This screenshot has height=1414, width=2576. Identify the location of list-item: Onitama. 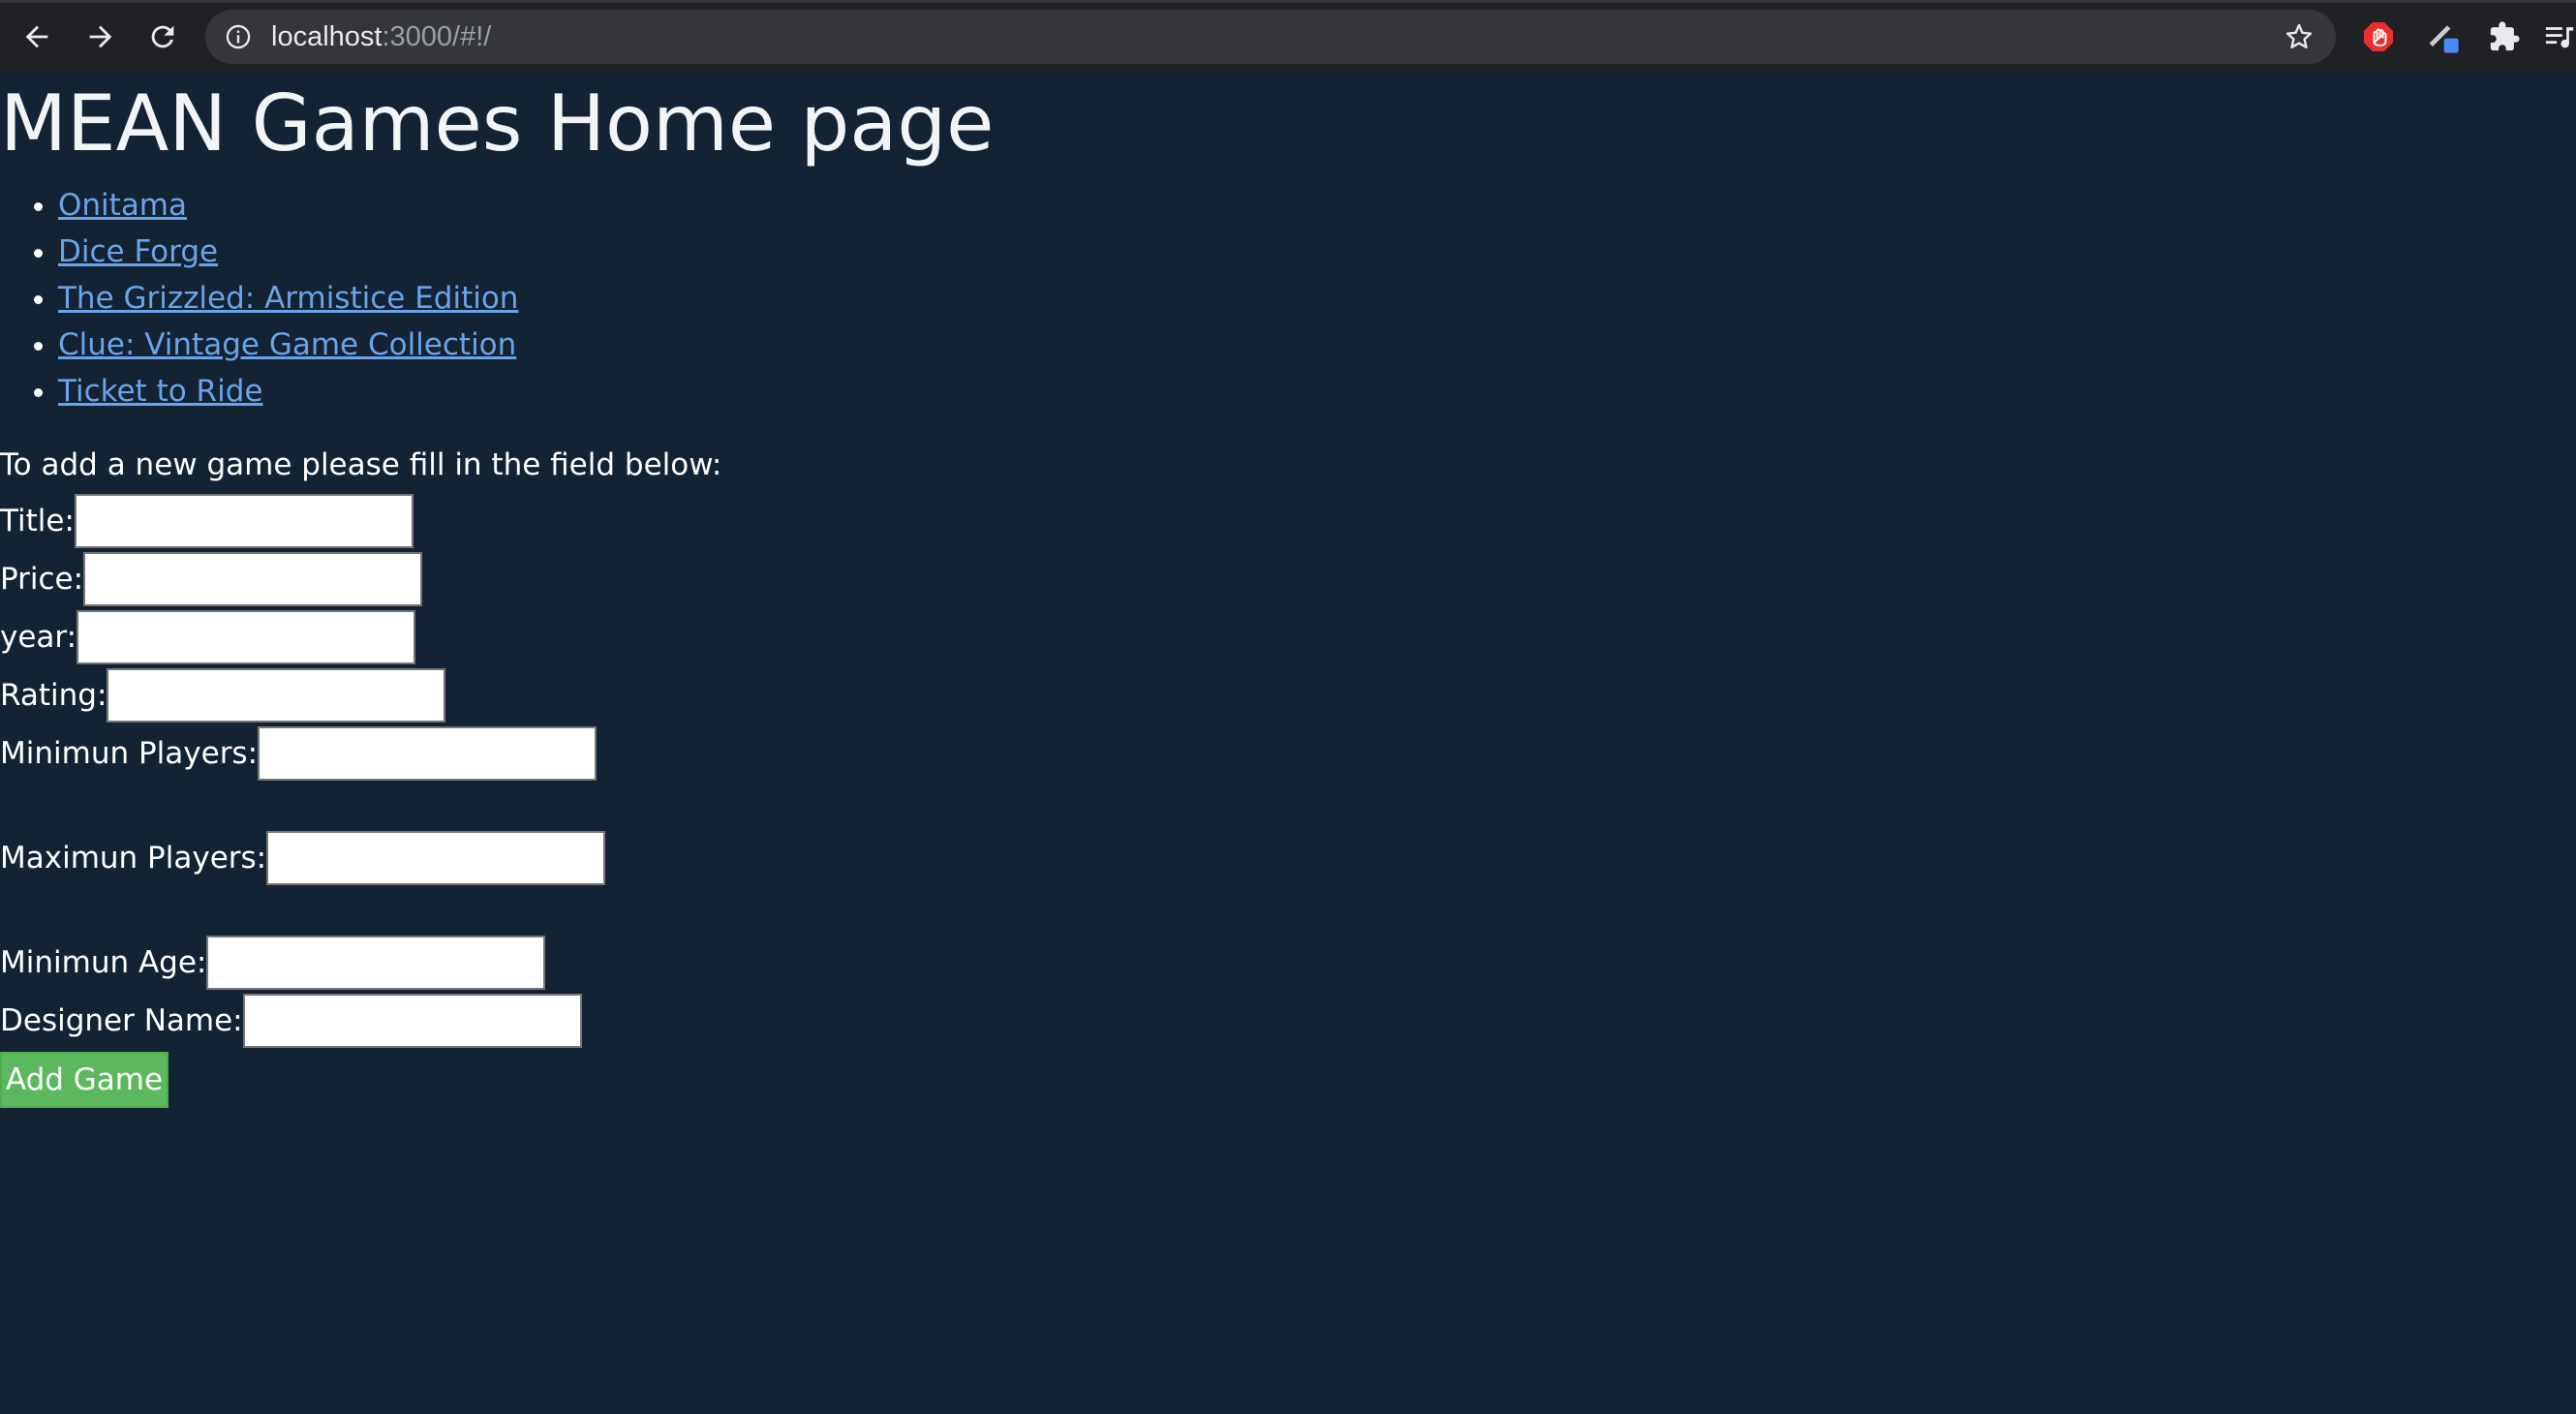
(288, 205).